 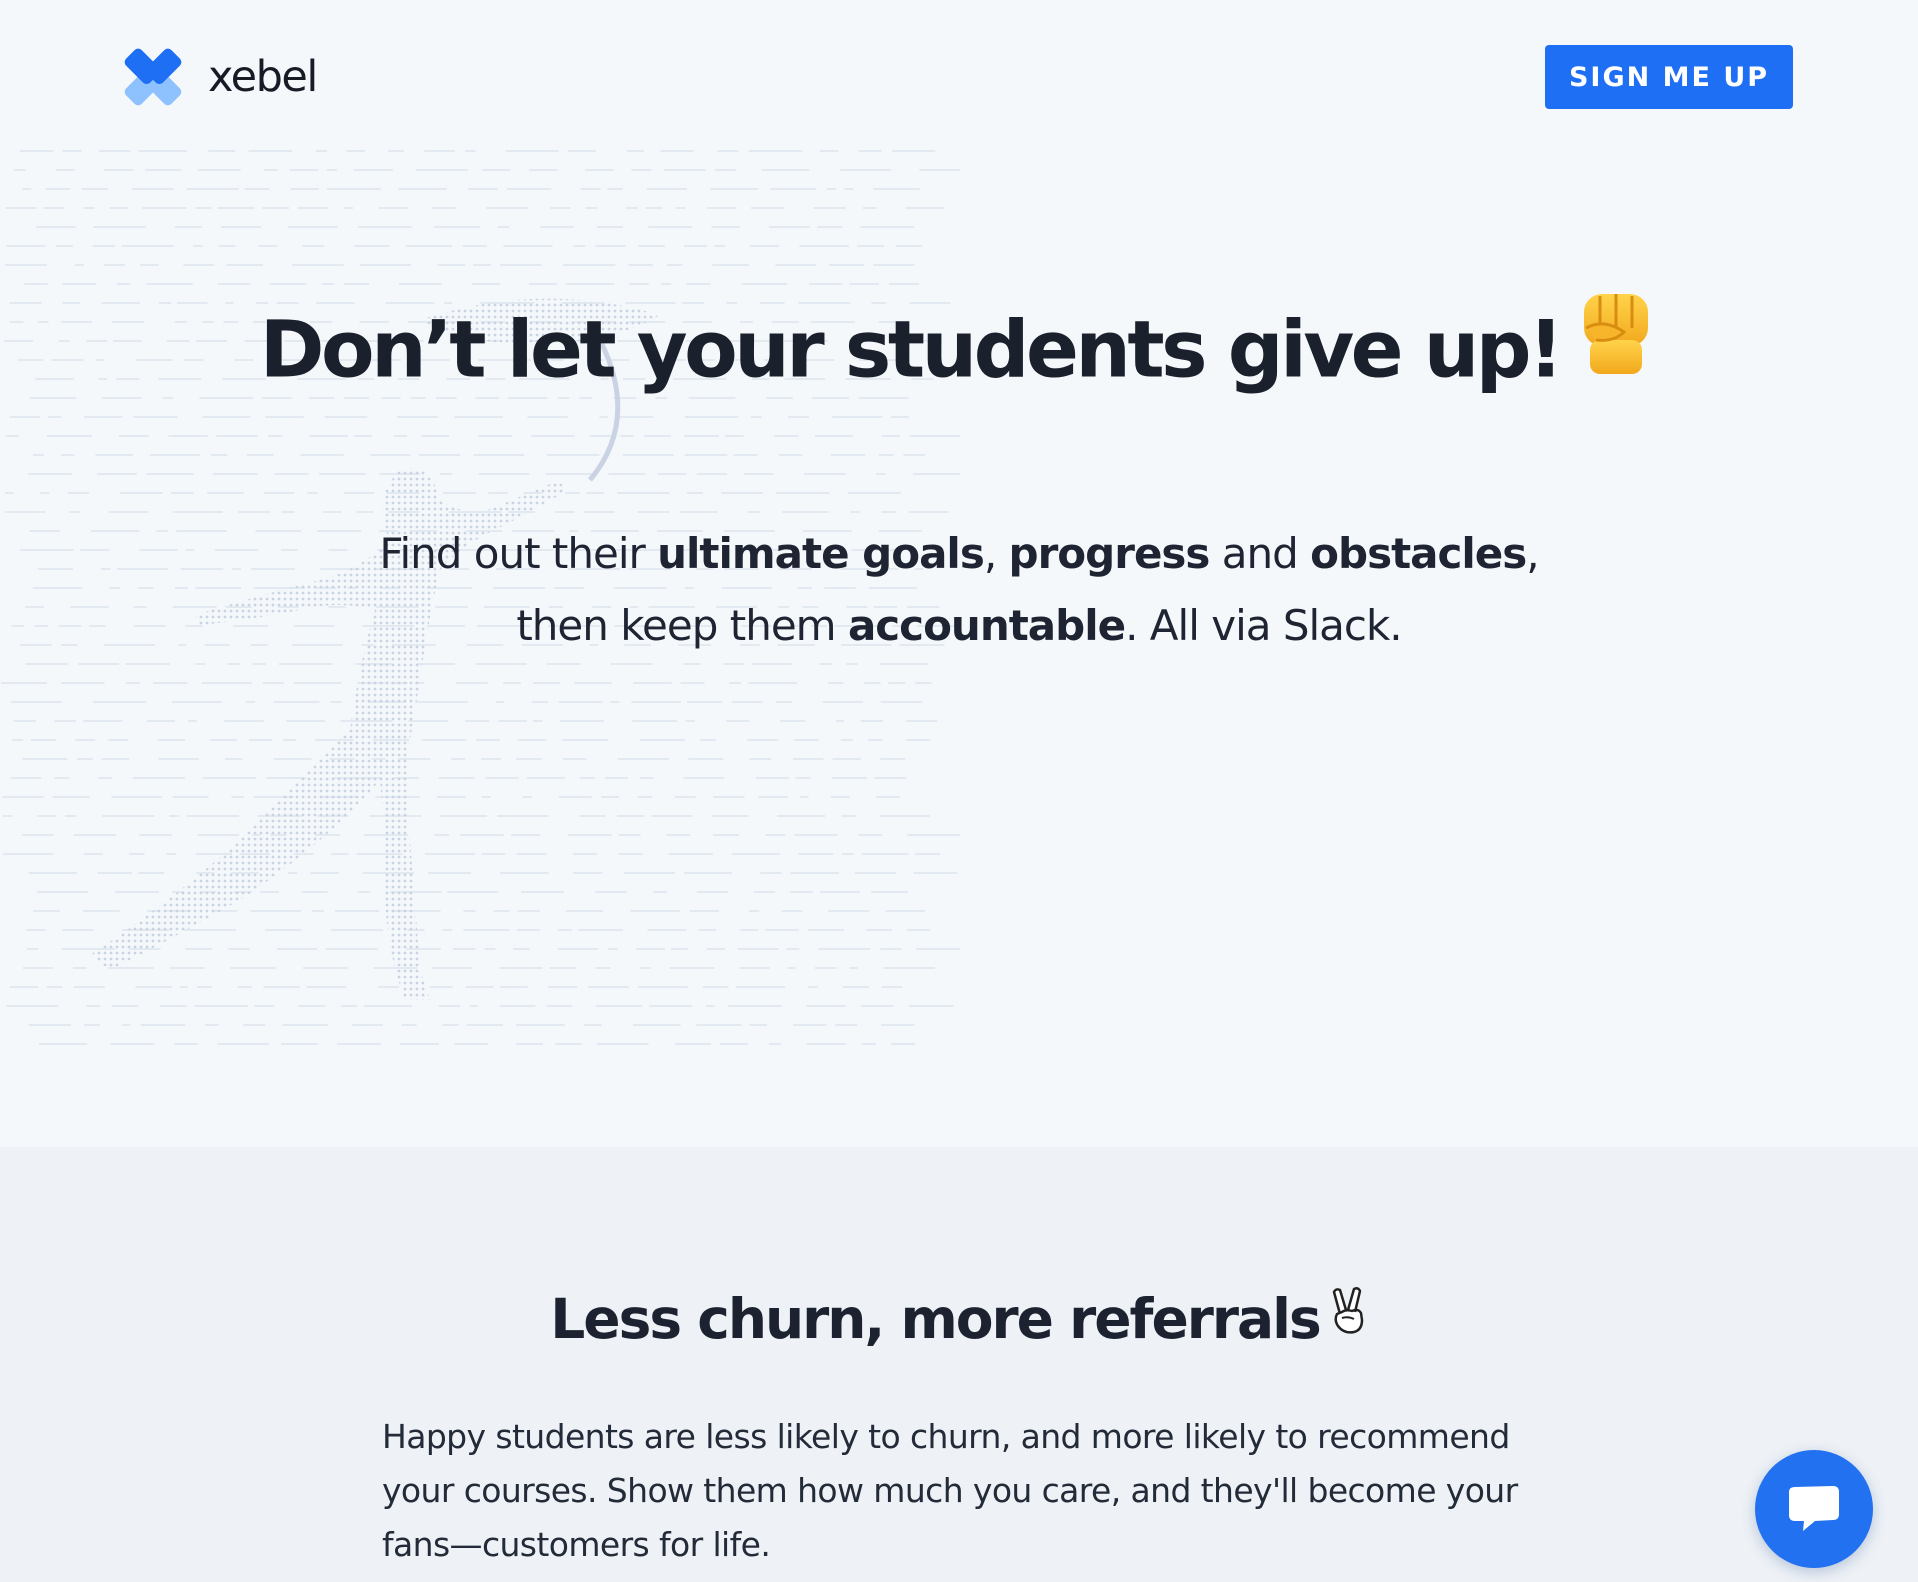 What do you see at coordinates (1669, 77) in the screenshot?
I see `sign-me-up-button: SIGN ME UP` at bounding box center [1669, 77].